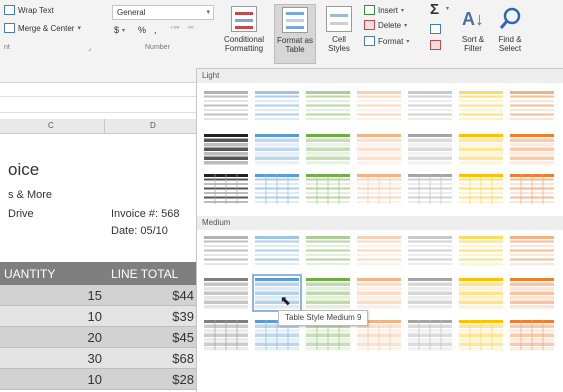 This screenshot has width=563, height=392. I want to click on accounting-format-button: $ ▾, so click(119, 30).